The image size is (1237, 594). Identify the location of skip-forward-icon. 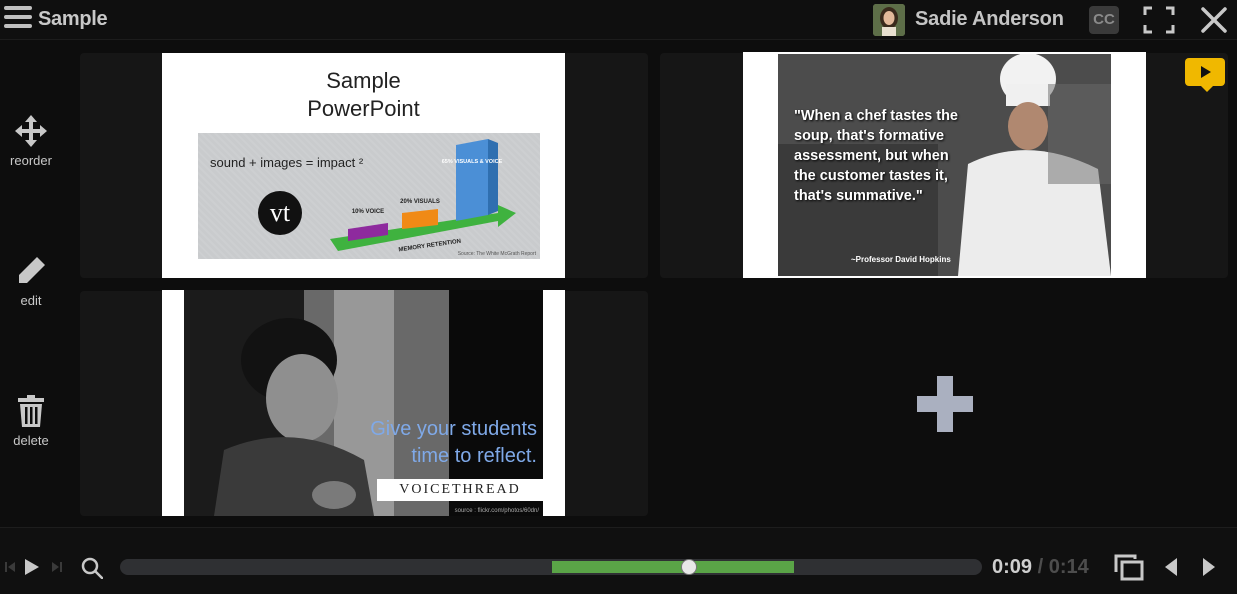
(57, 567).